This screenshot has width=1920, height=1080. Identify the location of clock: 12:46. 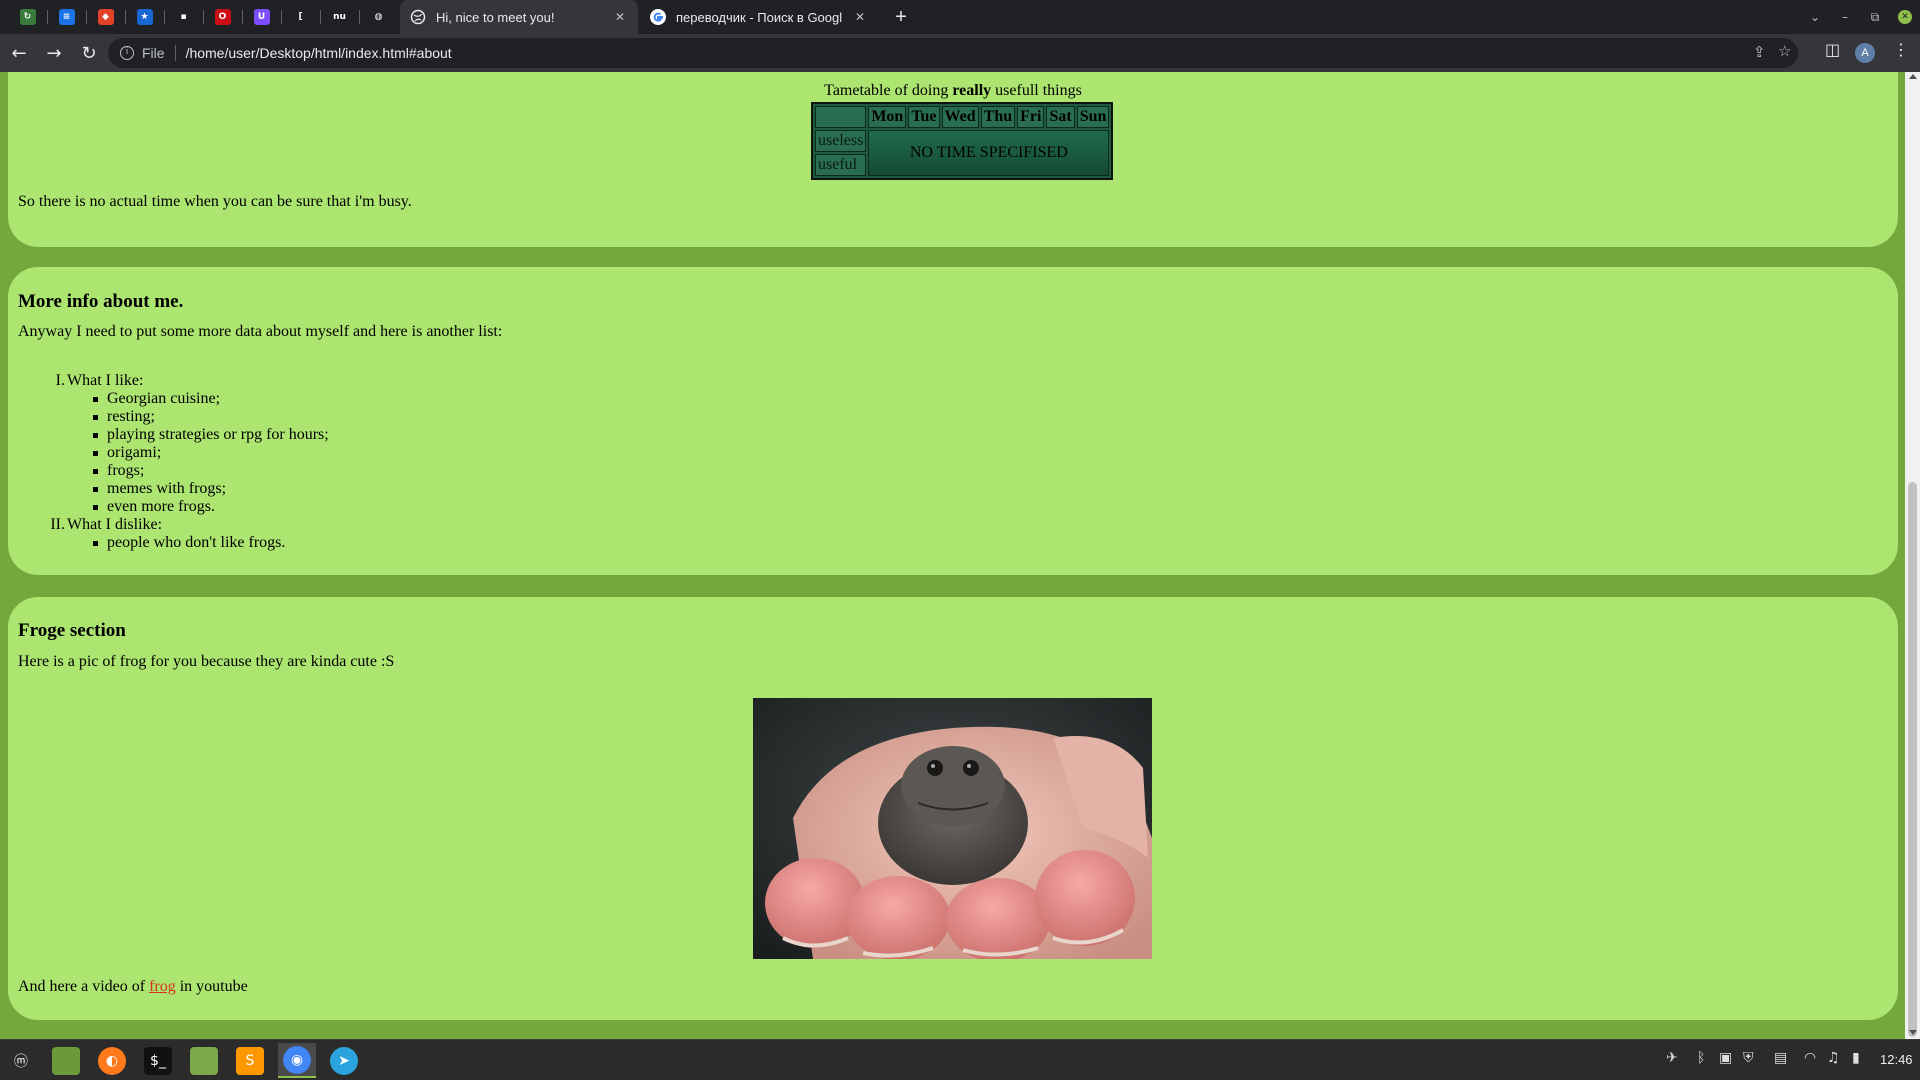
(1896, 1059).